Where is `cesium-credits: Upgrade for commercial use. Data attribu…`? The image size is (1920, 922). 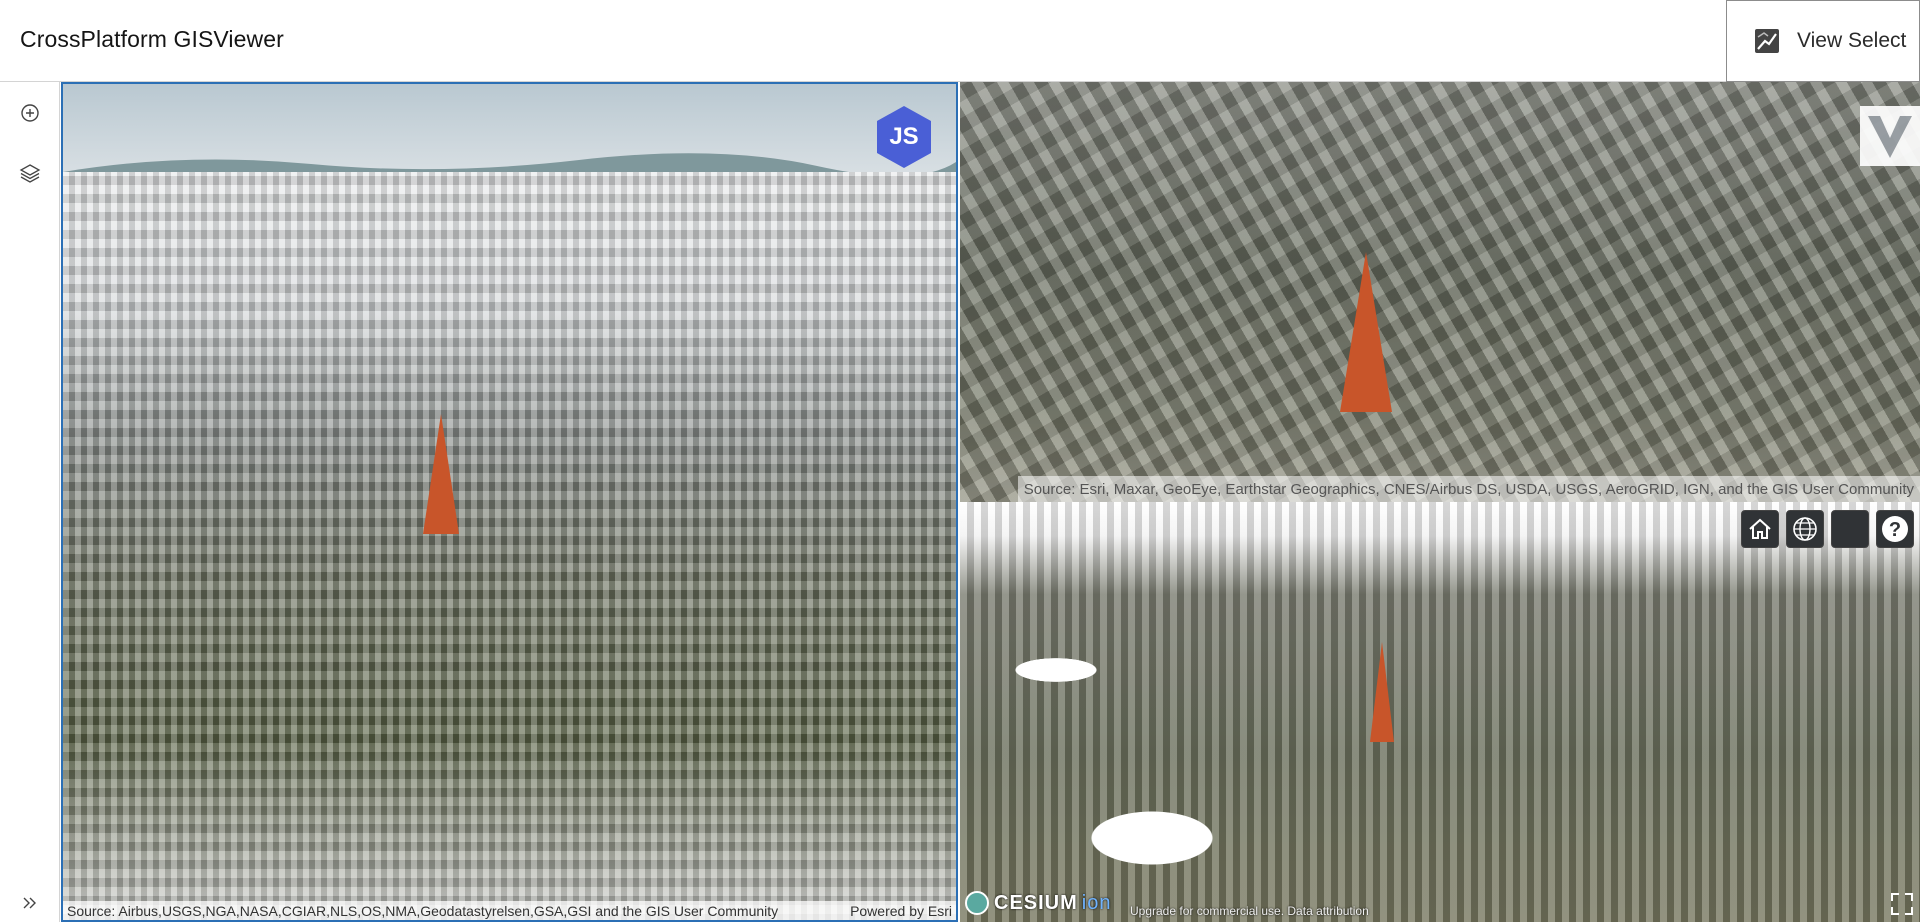
cesium-credits: Upgrade for commercial use. Data attribu… is located at coordinates (1249, 911).